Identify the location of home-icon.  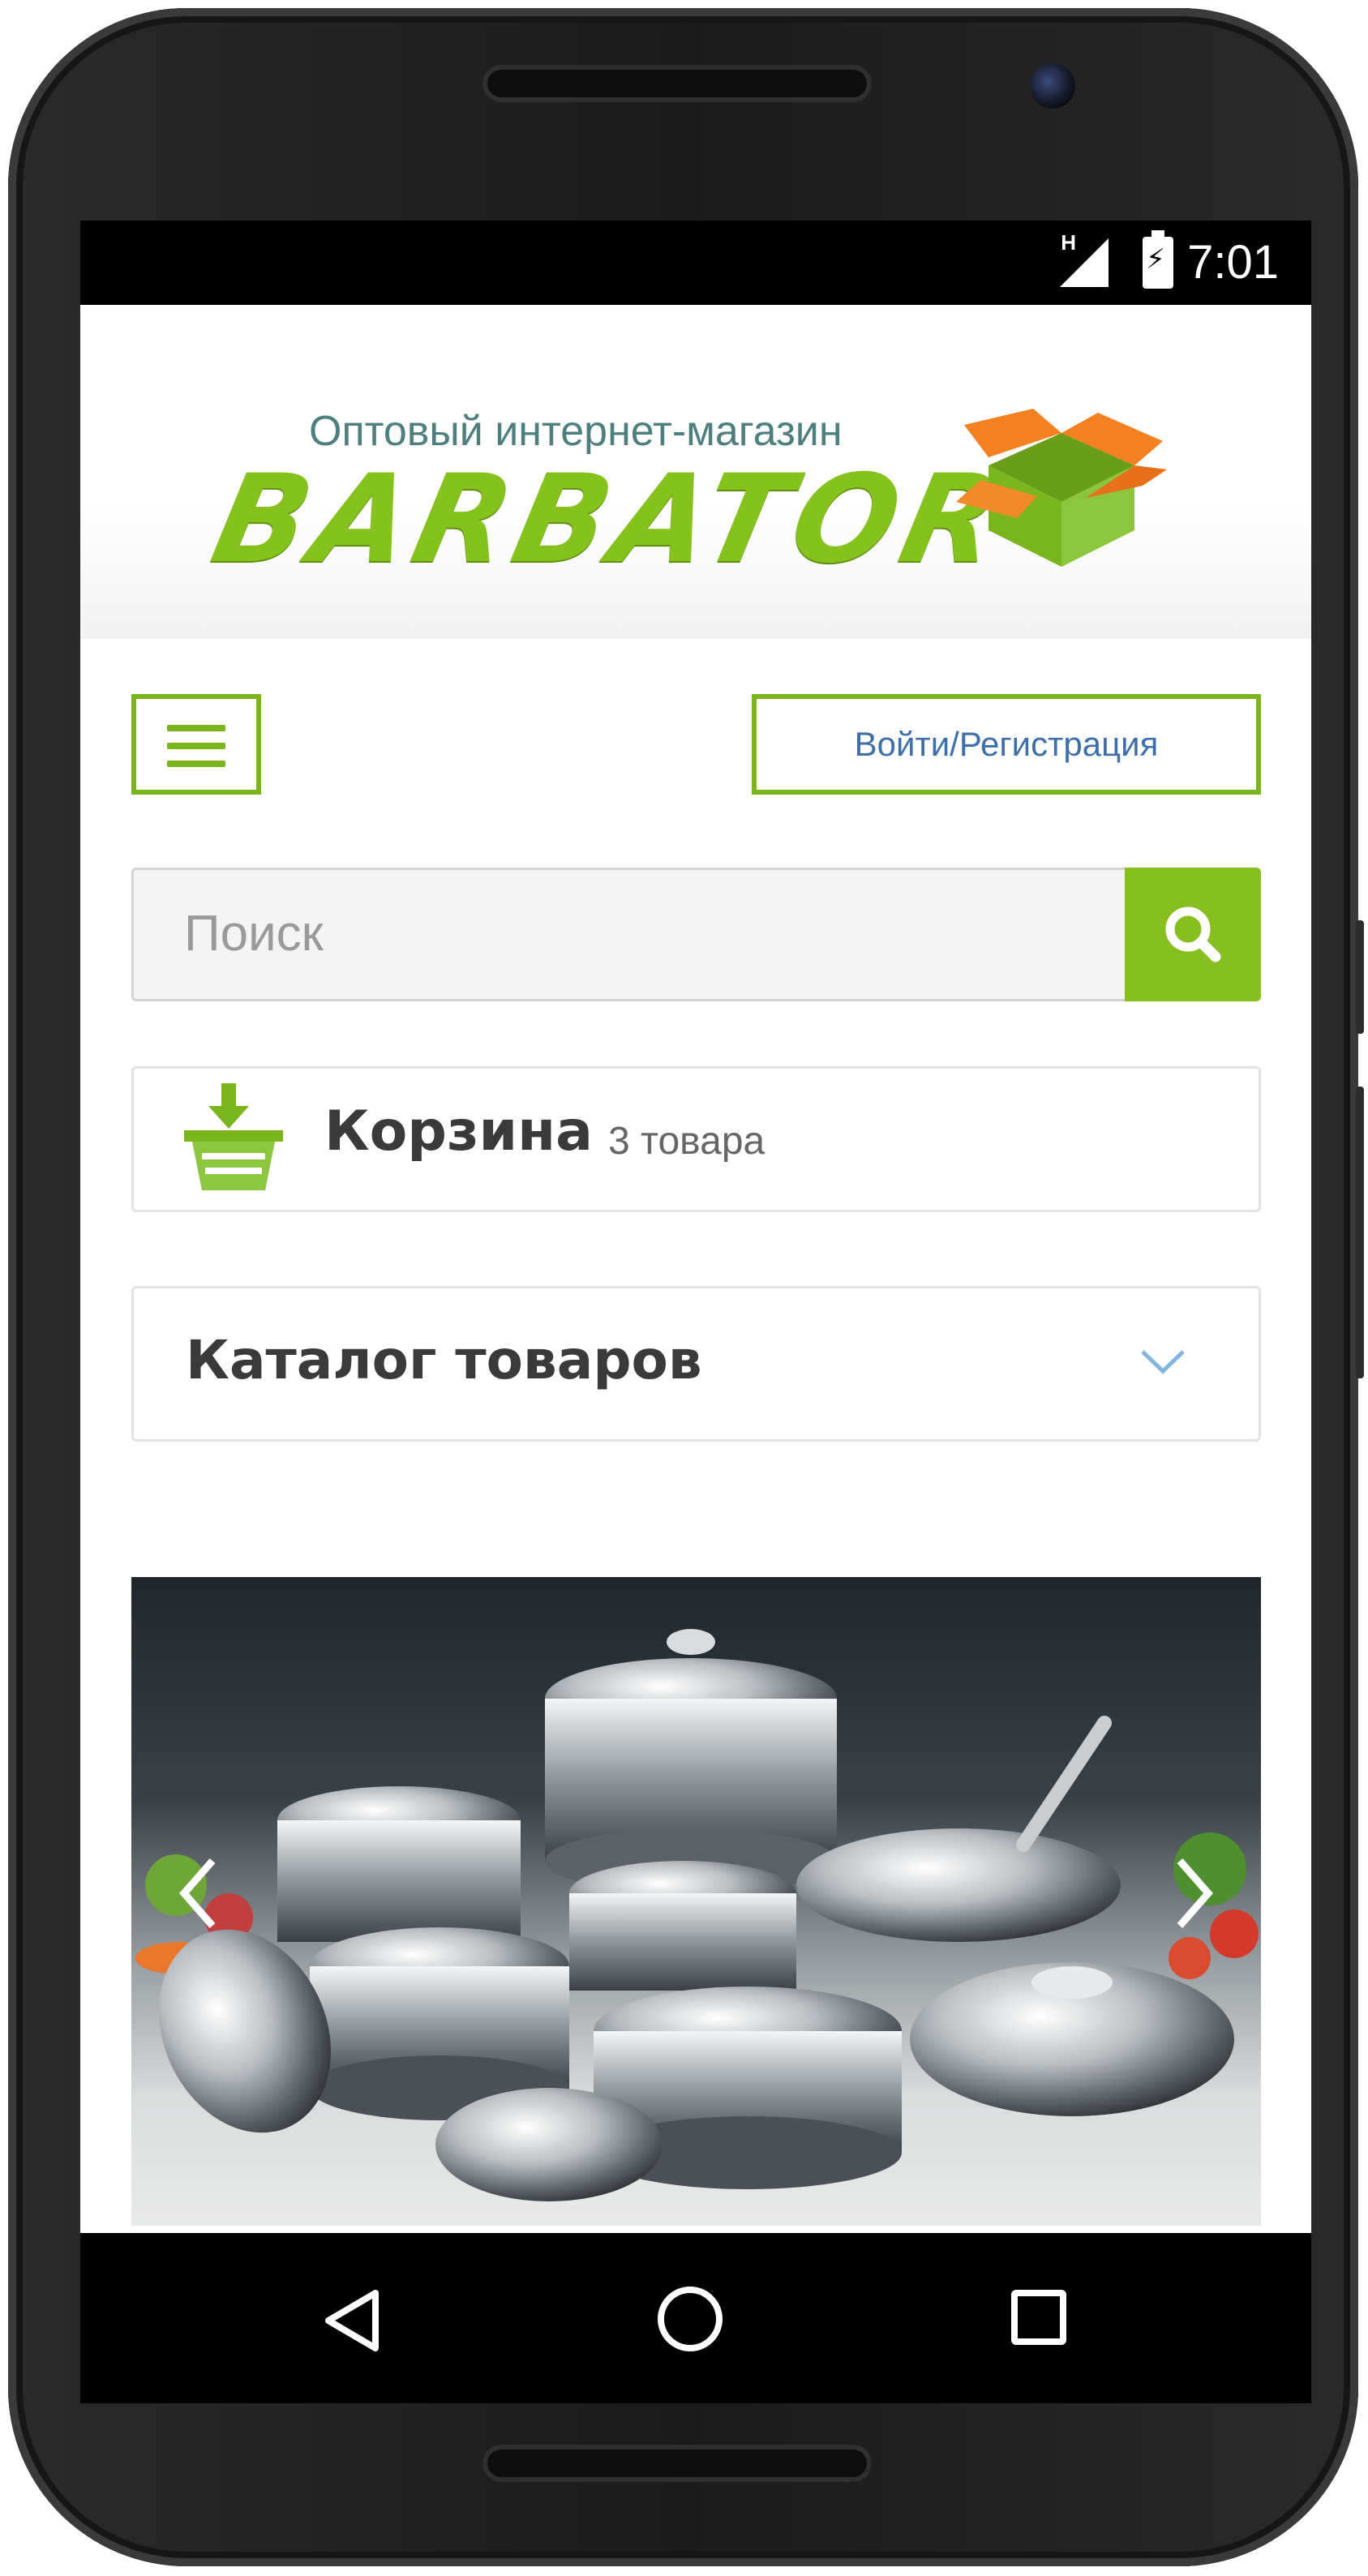
(690, 2319).